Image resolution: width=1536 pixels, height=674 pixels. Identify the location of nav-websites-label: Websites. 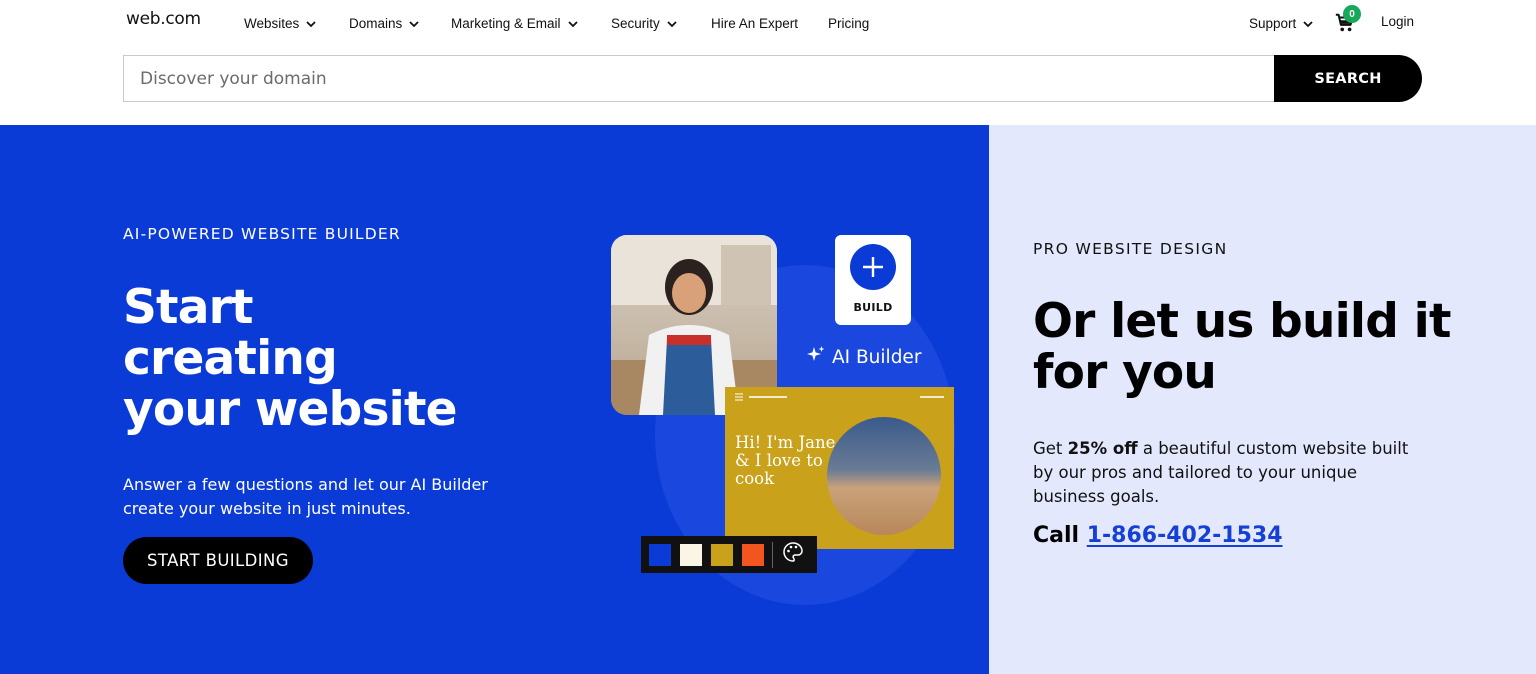
(272, 23).